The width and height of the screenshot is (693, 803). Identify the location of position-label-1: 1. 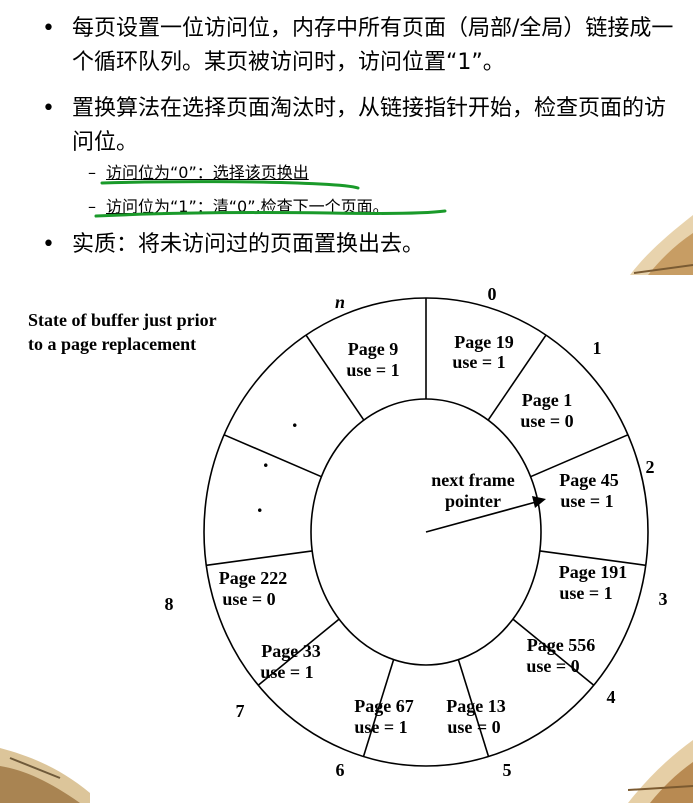
(597, 348).